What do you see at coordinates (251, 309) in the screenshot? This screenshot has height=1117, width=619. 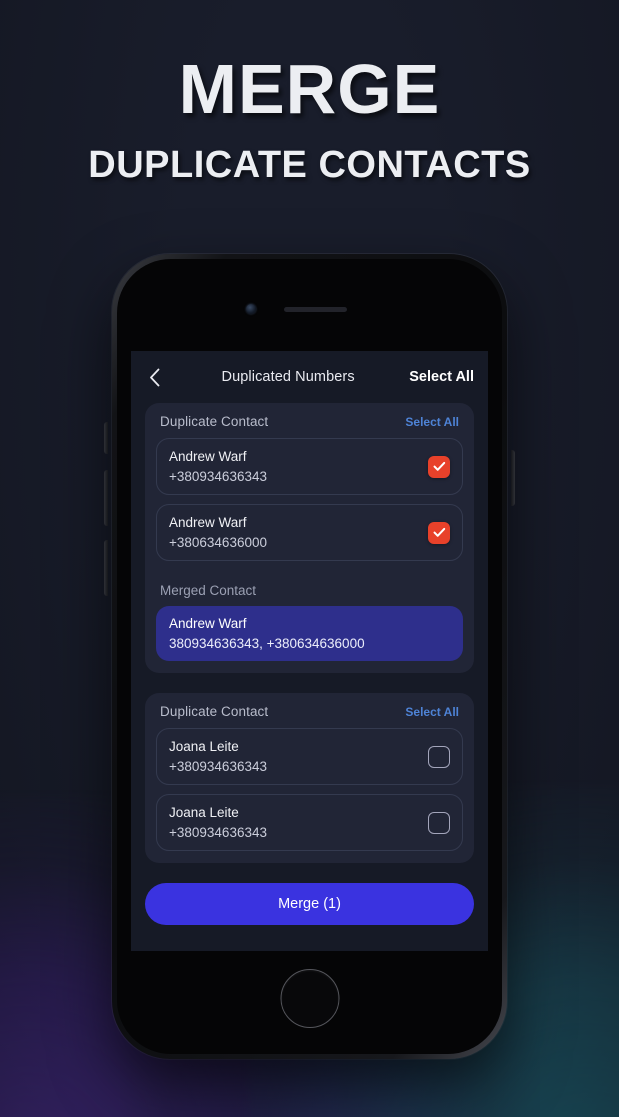 I see `front-camera-icon` at bounding box center [251, 309].